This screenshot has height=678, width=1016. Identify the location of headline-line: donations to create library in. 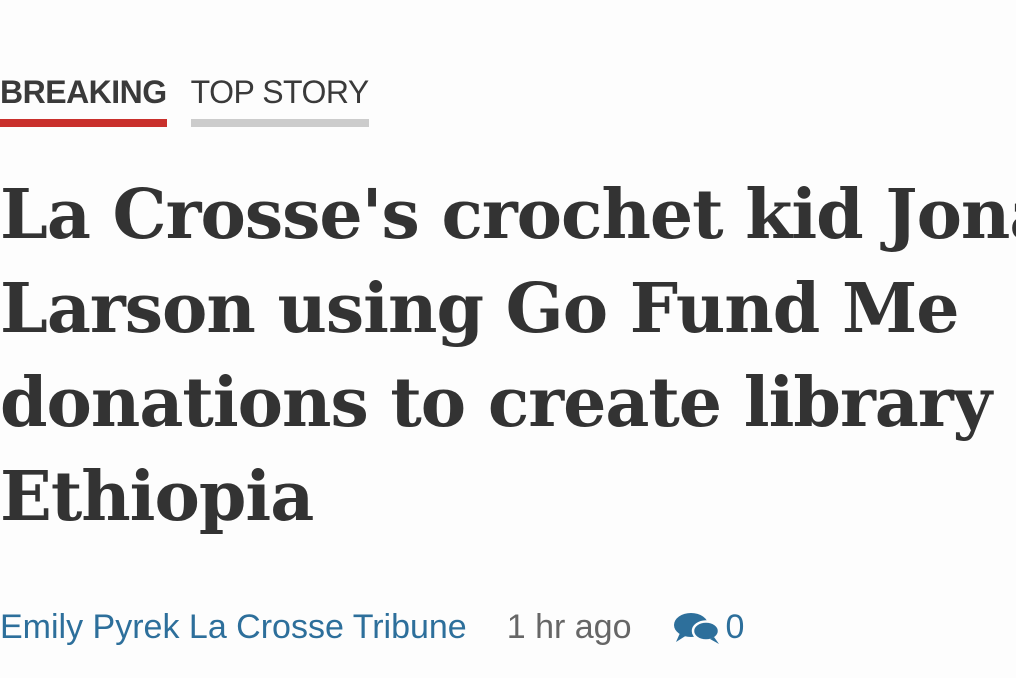
(508, 403).